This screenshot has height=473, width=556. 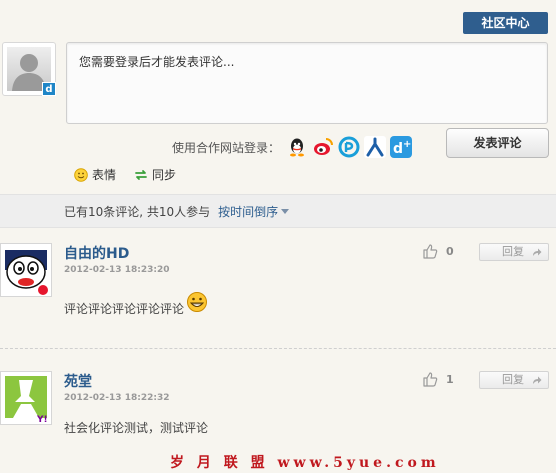 What do you see at coordinates (26, 398) in the screenshot?
I see `avatar: Y!` at bounding box center [26, 398].